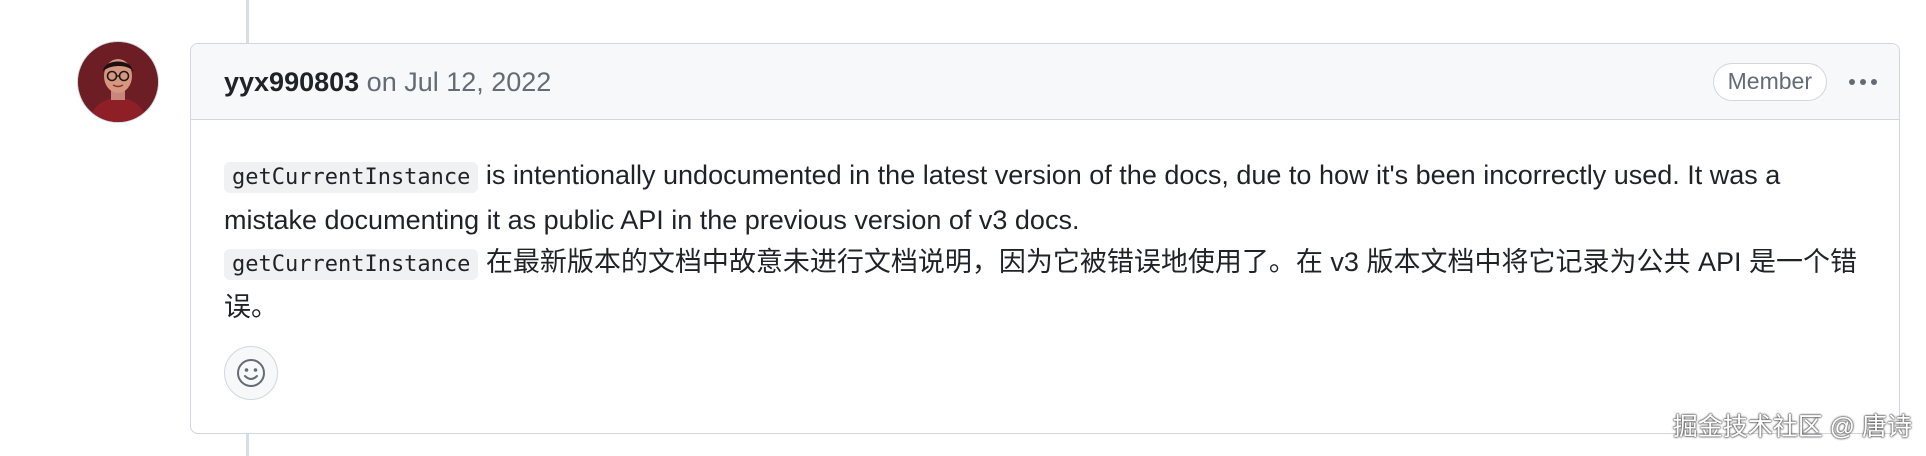 This screenshot has width=1926, height=456. What do you see at coordinates (1792, 427) in the screenshot?
I see `watermark: 掘金技术社区 @ 唐诗` at bounding box center [1792, 427].